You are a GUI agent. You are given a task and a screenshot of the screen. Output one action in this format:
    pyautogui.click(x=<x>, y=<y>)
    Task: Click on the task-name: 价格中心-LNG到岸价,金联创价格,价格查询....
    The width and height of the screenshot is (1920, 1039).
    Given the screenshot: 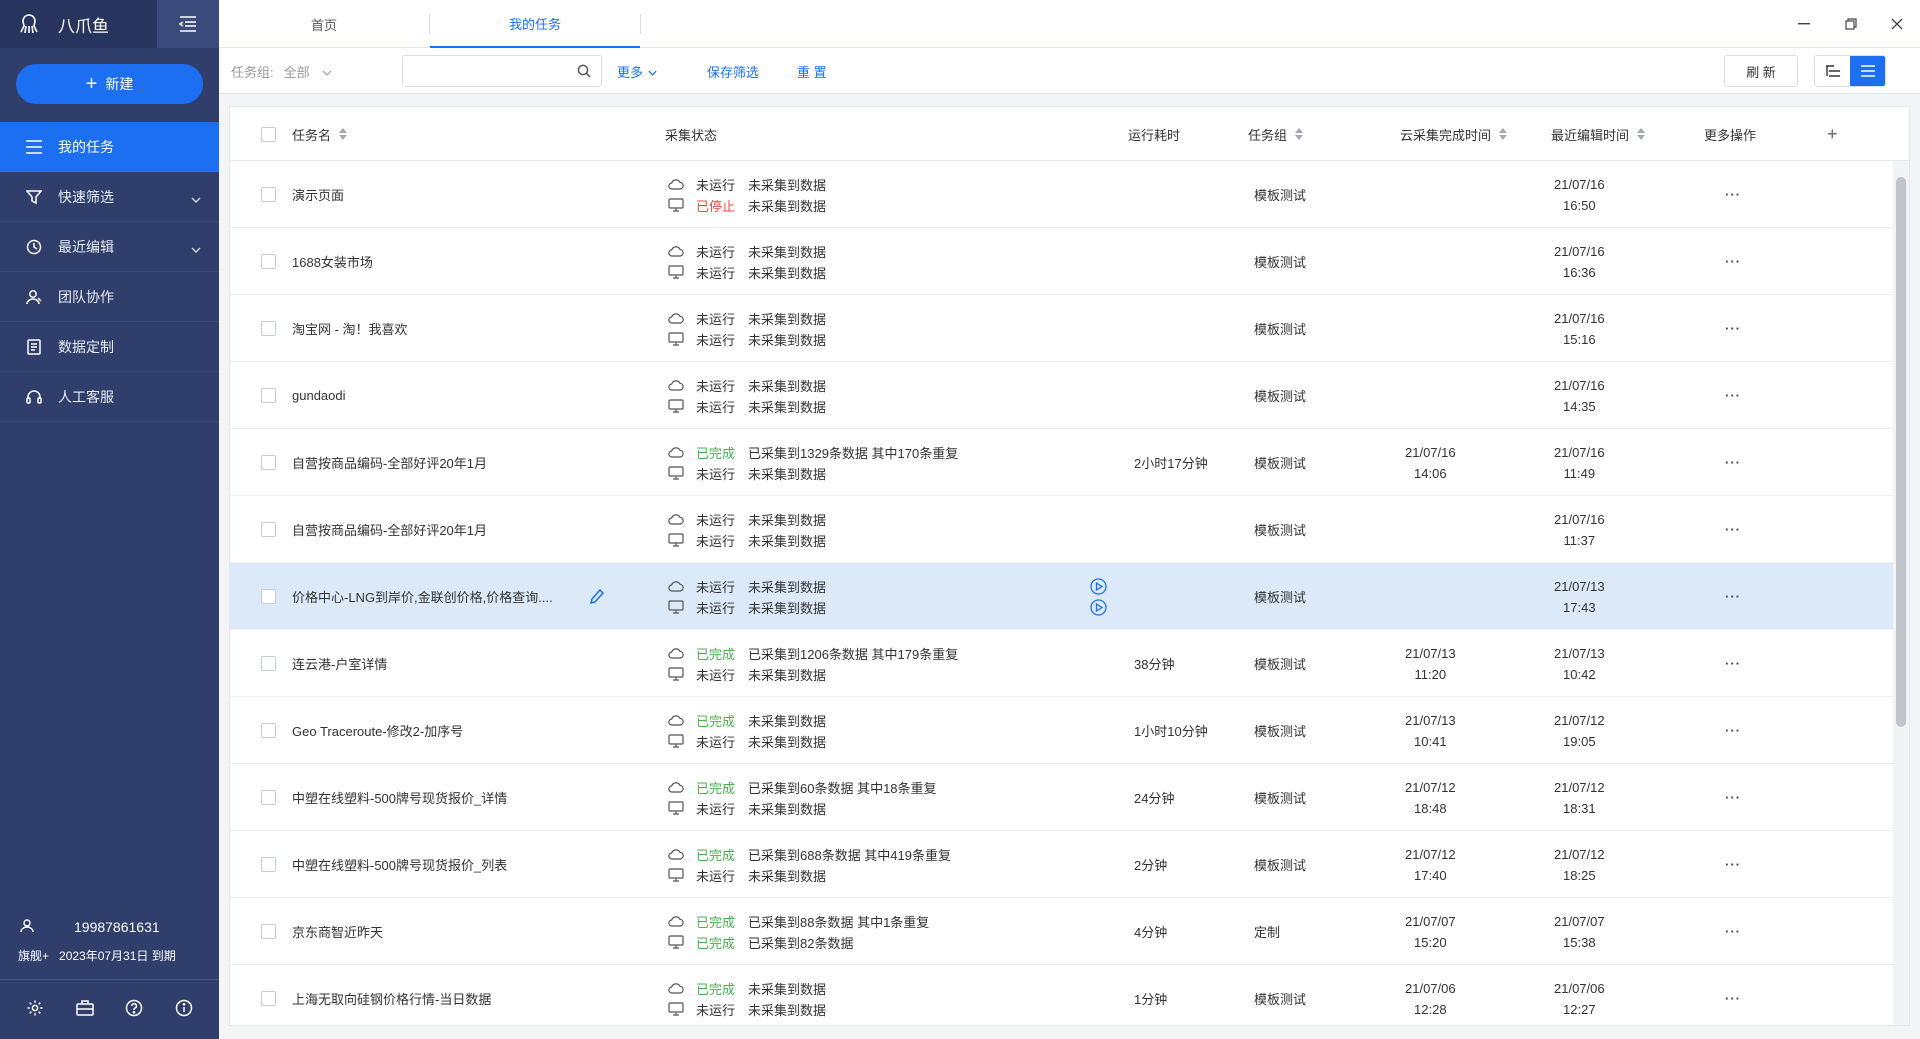 What is the action you would take?
    pyautogui.click(x=442, y=596)
    